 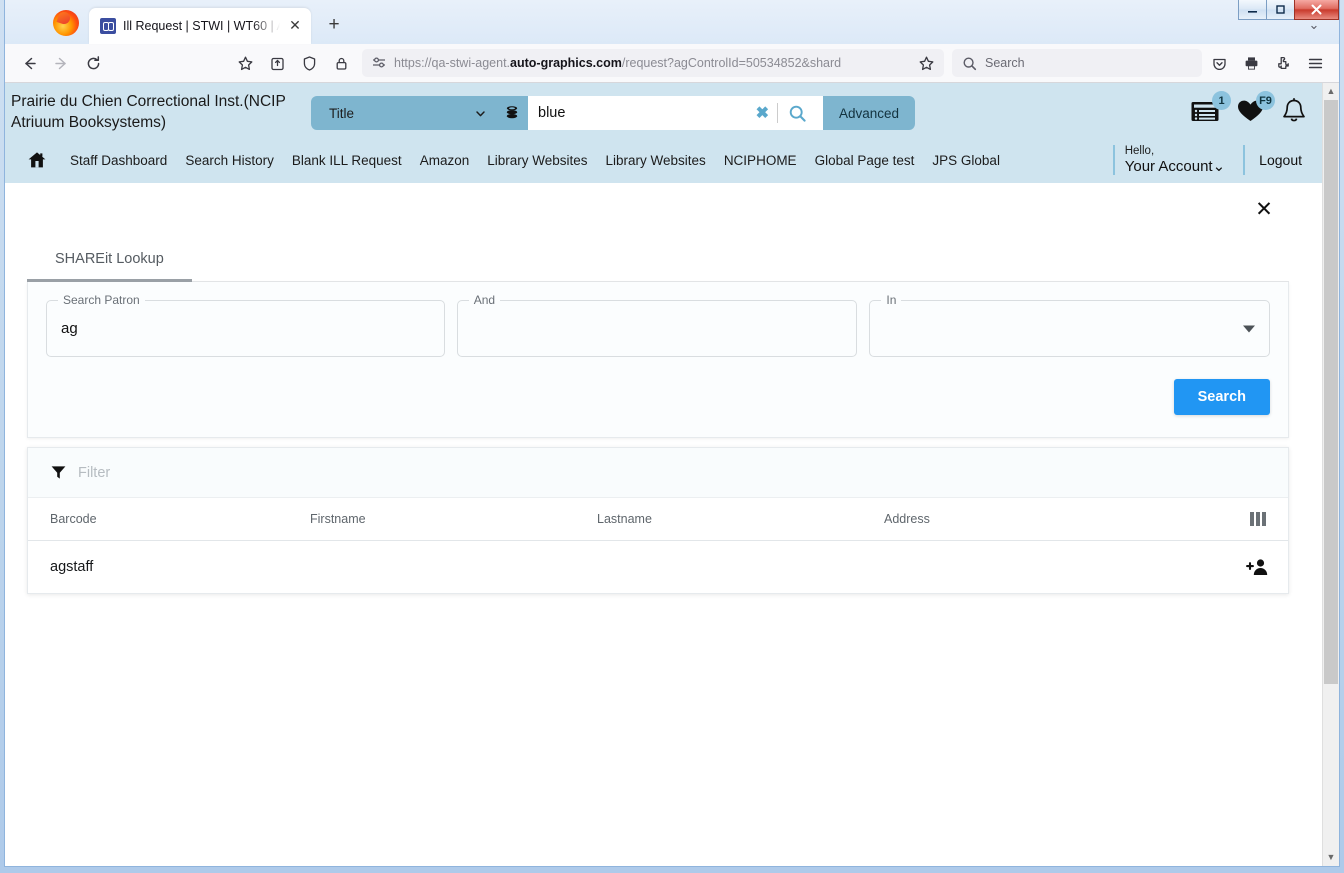 What do you see at coordinates (537, 160) in the screenshot?
I see `nav-link-library-websites-1: Library Websites` at bounding box center [537, 160].